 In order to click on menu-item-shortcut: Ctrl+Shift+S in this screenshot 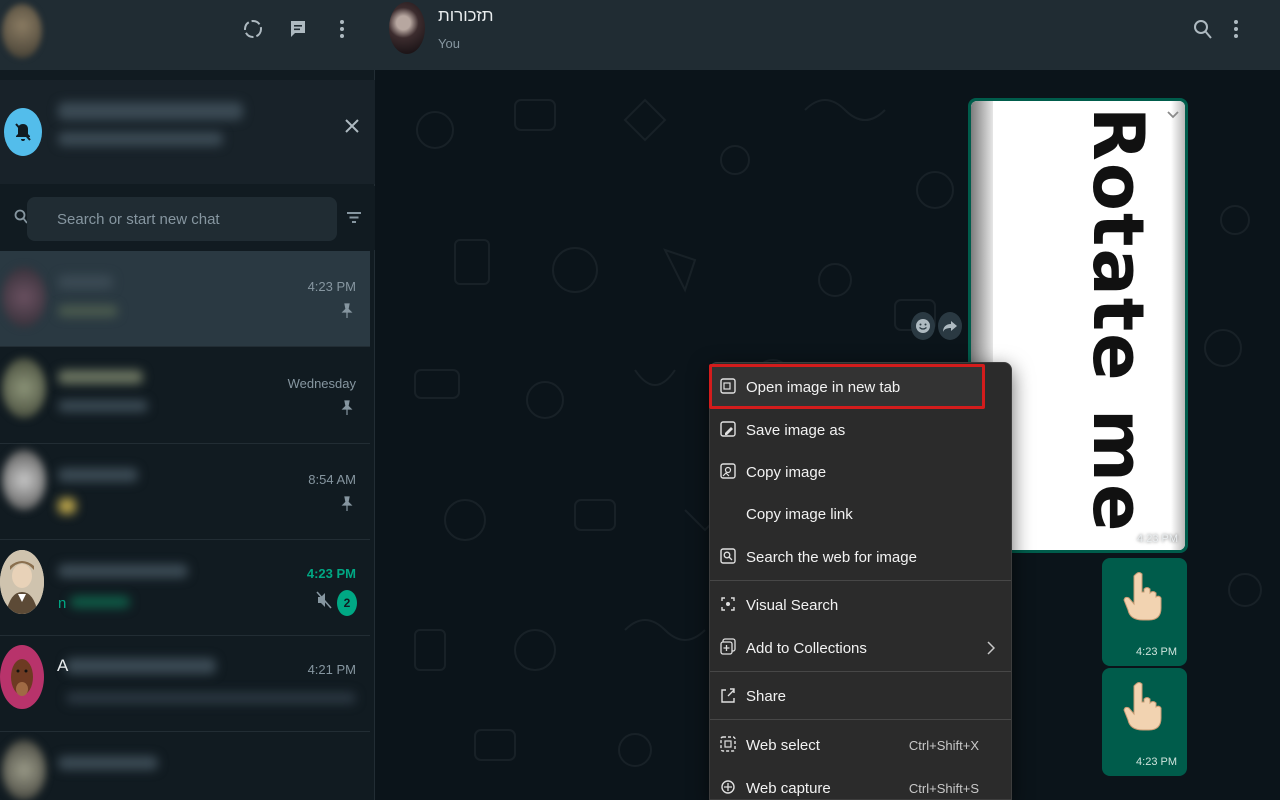, I will do `click(943, 788)`.